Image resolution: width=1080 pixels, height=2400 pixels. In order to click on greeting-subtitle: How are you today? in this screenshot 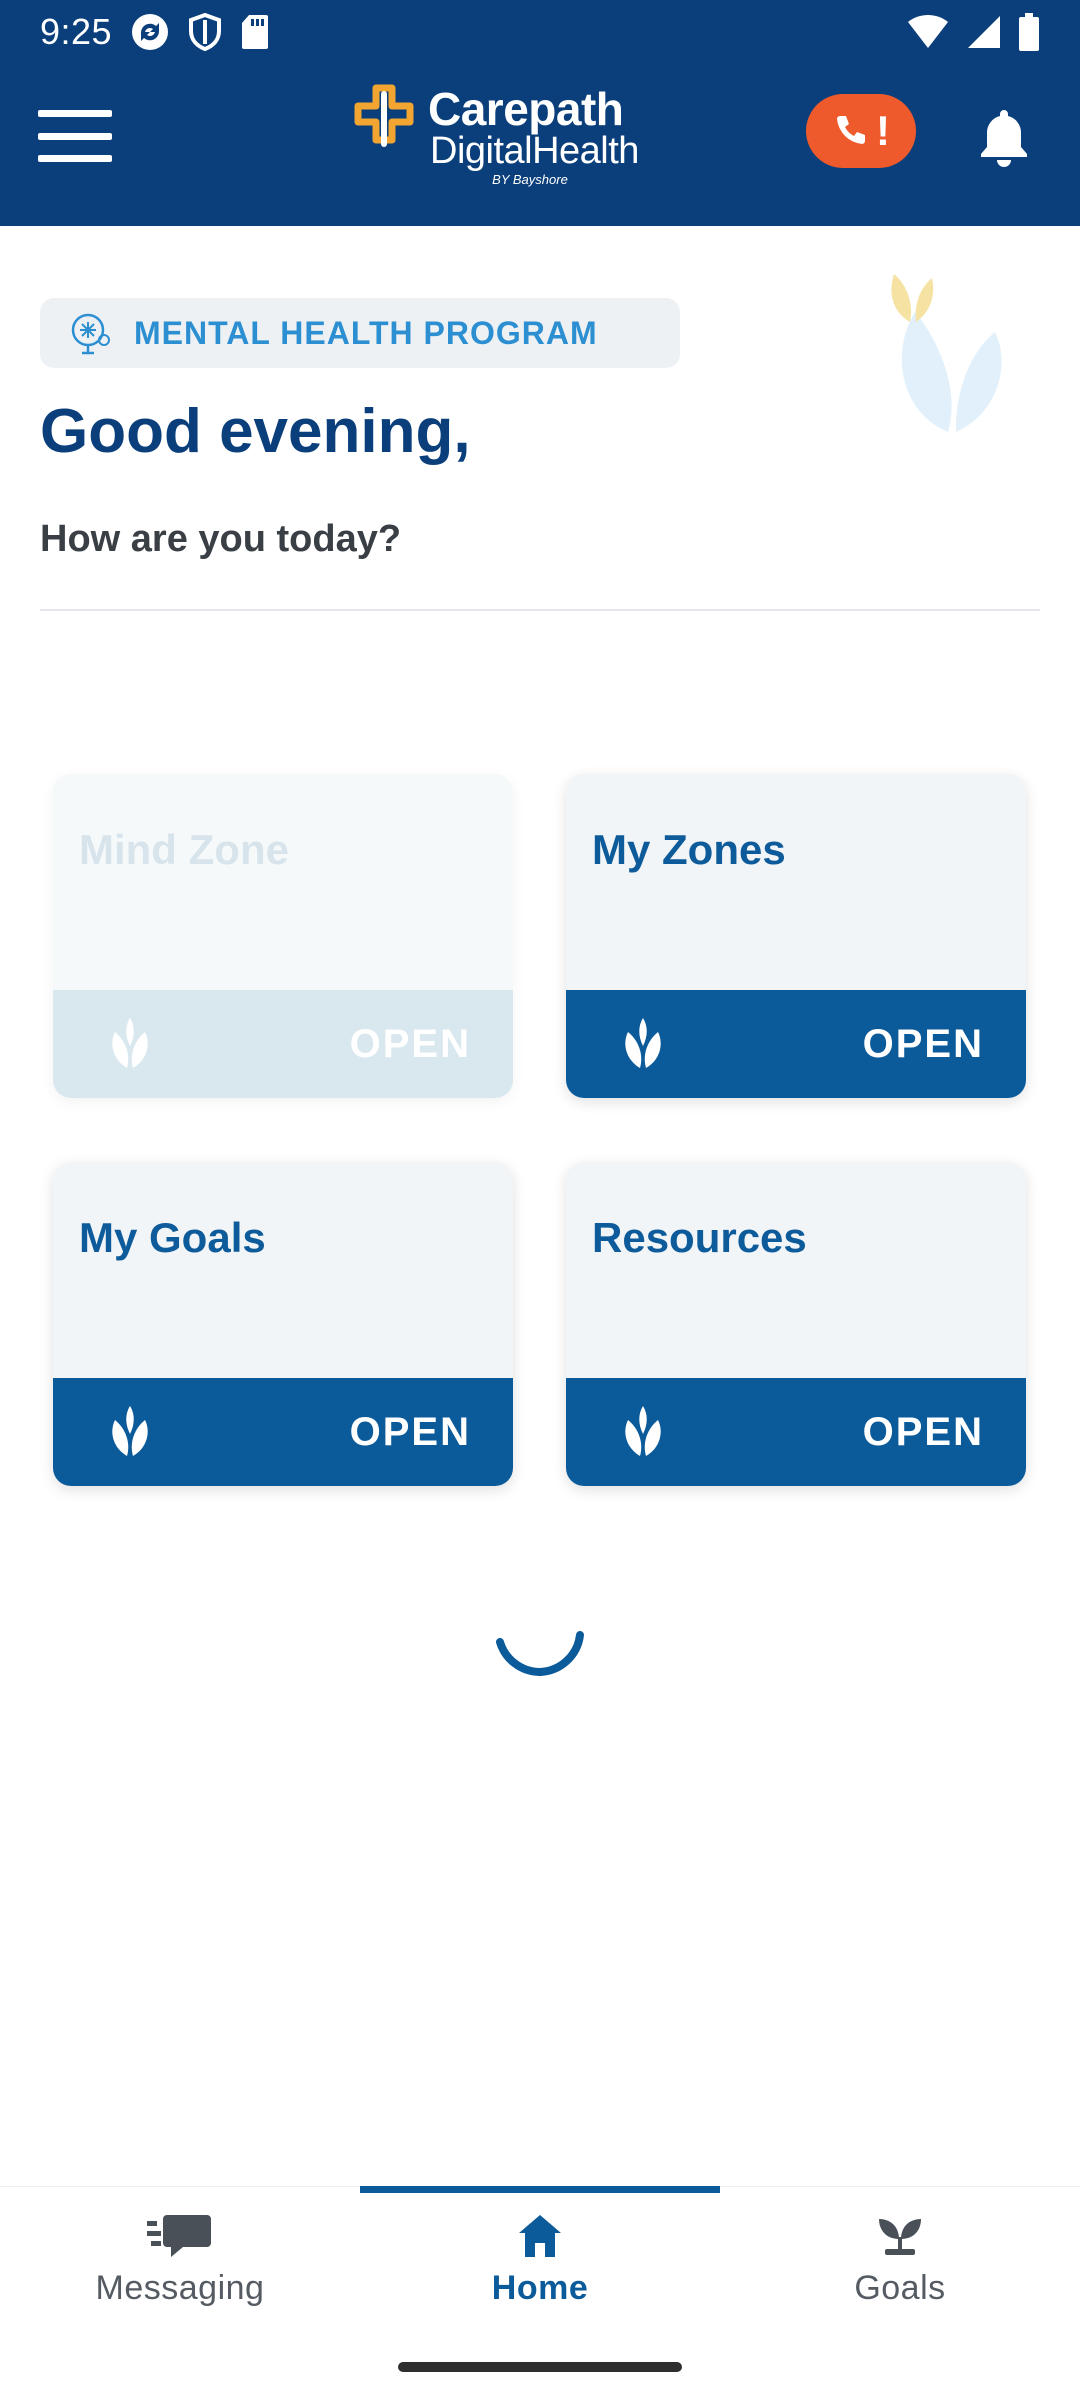, I will do `click(221, 539)`.